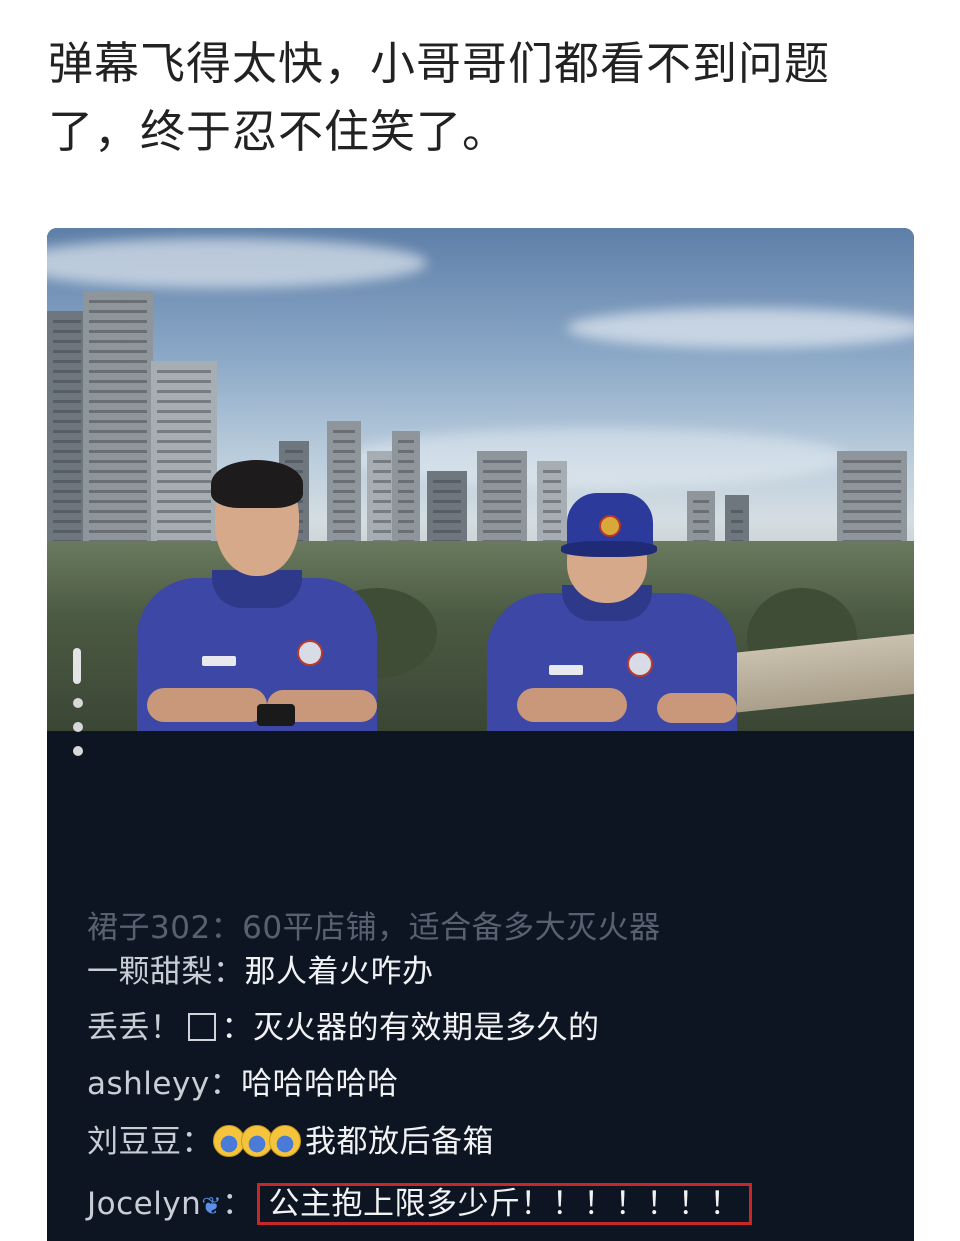  I want to click on comment-item: 一颗甜梨：那人着火咋办, so click(260, 972).